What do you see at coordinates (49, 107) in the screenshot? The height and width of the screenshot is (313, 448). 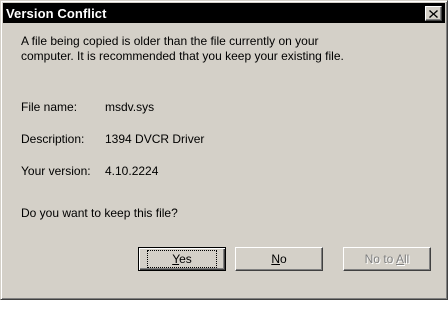 I see `file-name-label: File name:` at bounding box center [49, 107].